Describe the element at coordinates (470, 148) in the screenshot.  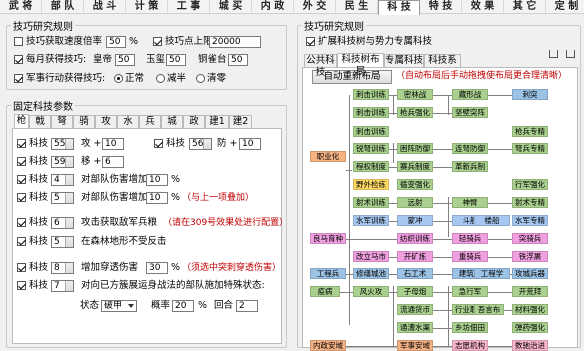
I see `tech-node: 连弩防御` at that location.